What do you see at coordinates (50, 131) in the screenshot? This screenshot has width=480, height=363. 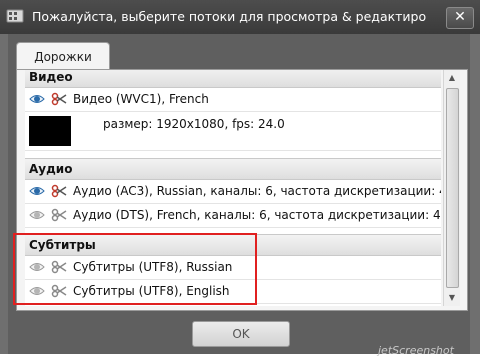 I see `video-thumbnail` at bounding box center [50, 131].